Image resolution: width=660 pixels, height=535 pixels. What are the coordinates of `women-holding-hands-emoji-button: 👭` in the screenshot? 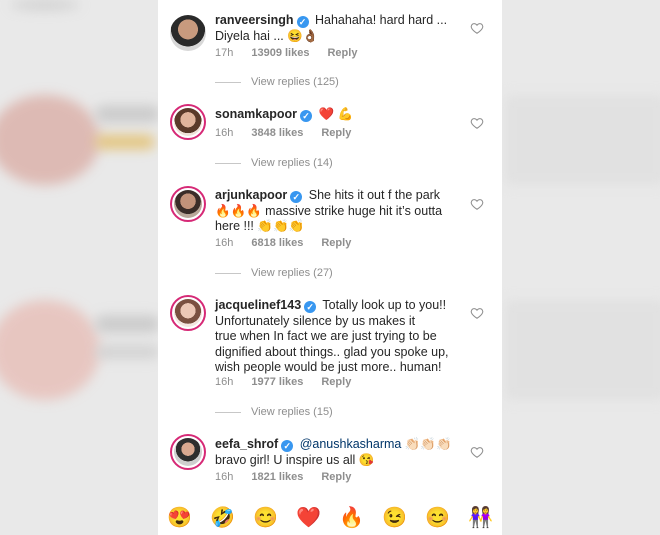 It's located at (480, 517).